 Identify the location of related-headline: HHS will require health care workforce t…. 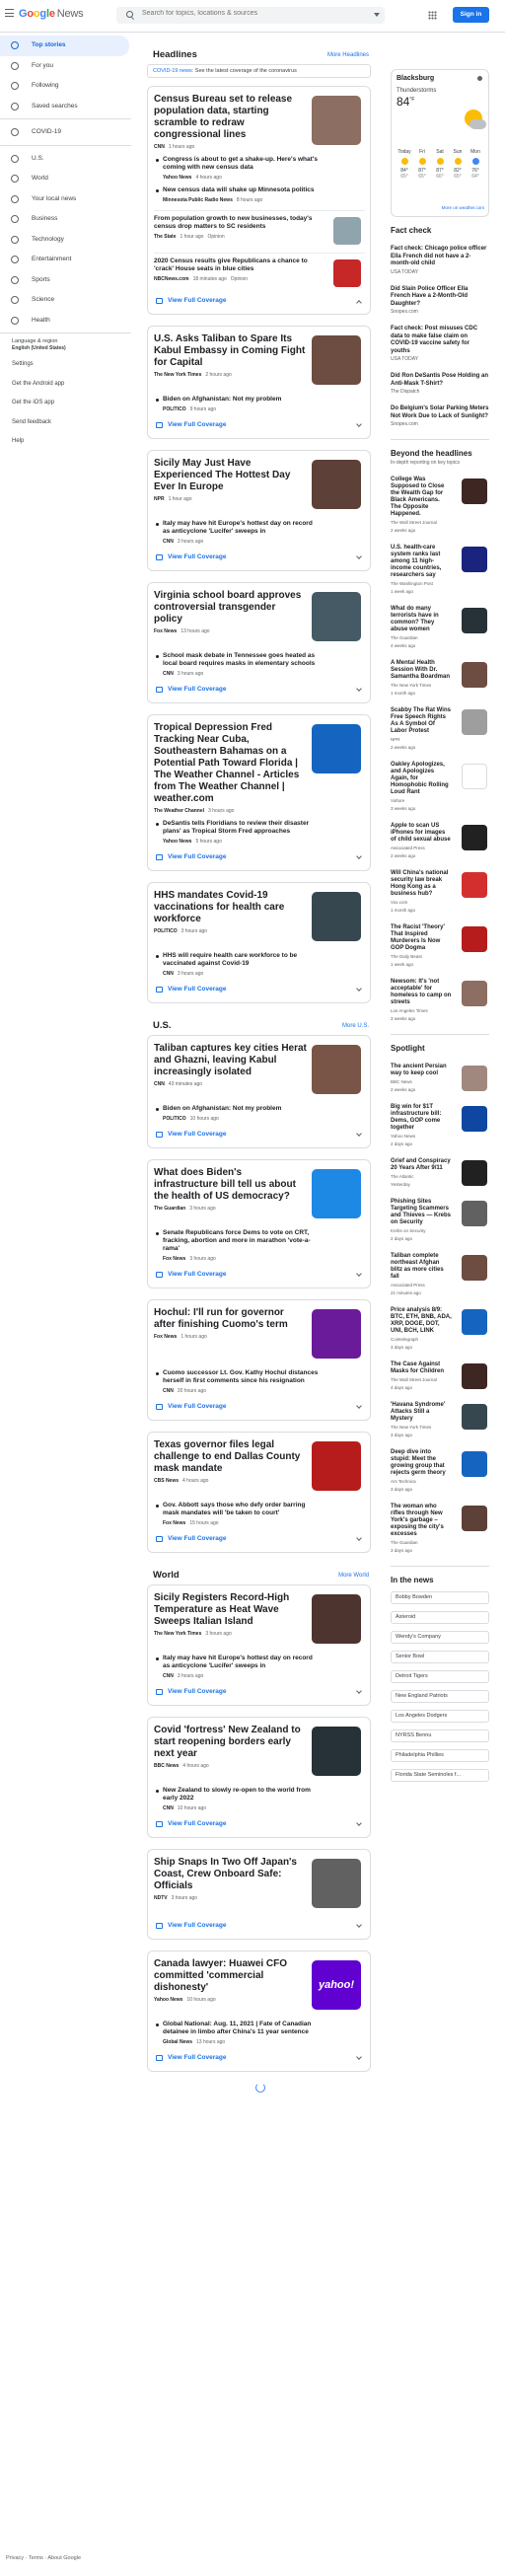
(242, 960).